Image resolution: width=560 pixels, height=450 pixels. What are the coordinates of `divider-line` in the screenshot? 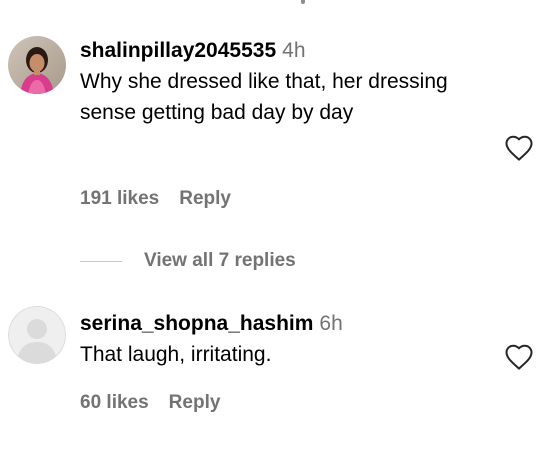 It's located at (101, 261).